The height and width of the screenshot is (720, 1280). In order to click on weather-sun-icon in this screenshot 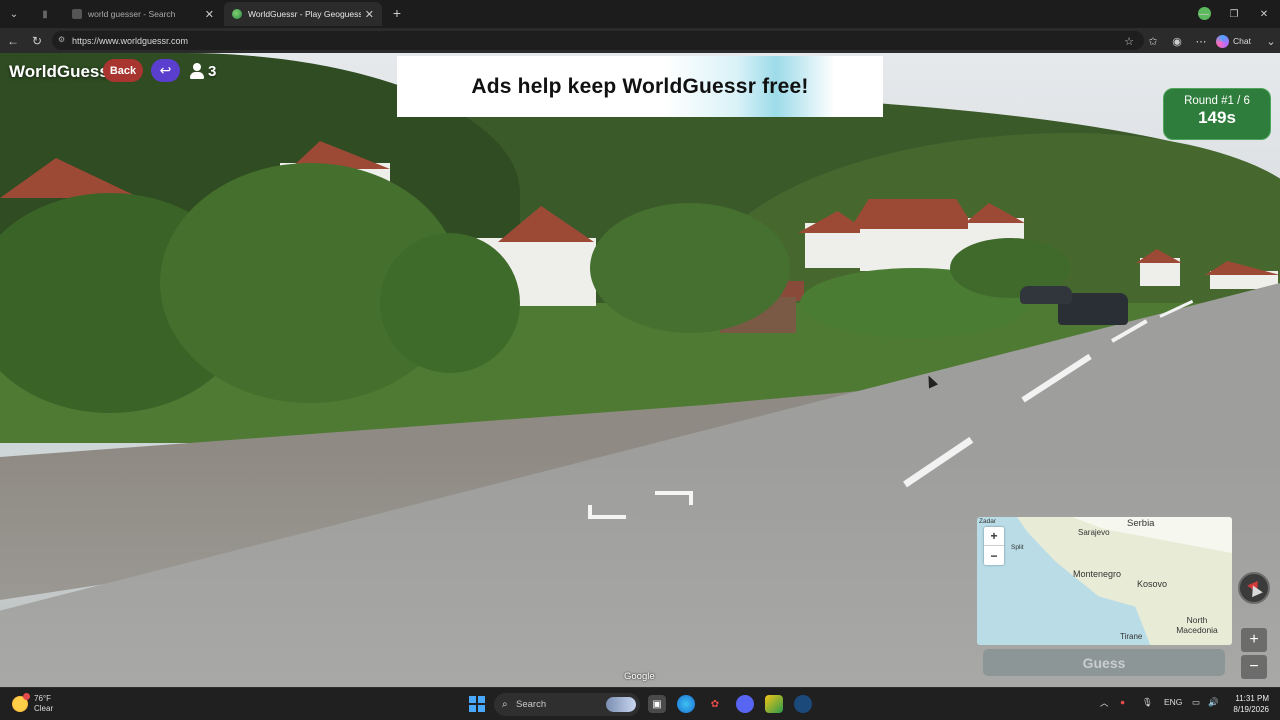, I will do `click(21, 702)`.